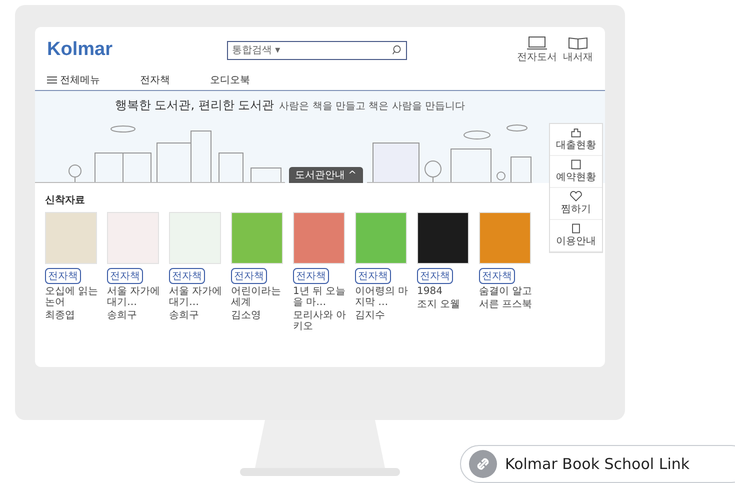  I want to click on book-cover, so click(443, 238).